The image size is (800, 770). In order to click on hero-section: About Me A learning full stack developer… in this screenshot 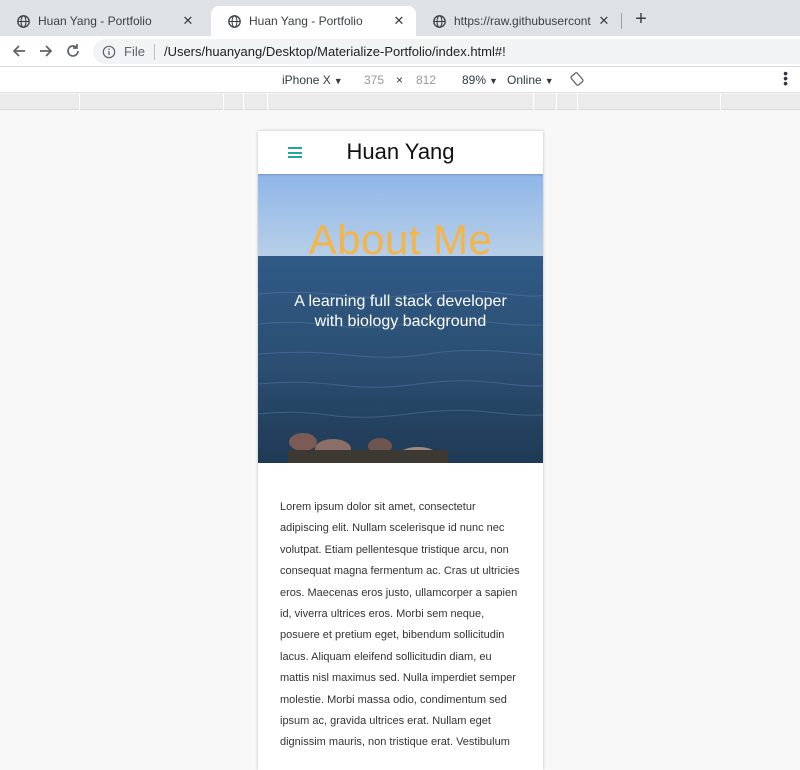, I will do `click(400, 318)`.